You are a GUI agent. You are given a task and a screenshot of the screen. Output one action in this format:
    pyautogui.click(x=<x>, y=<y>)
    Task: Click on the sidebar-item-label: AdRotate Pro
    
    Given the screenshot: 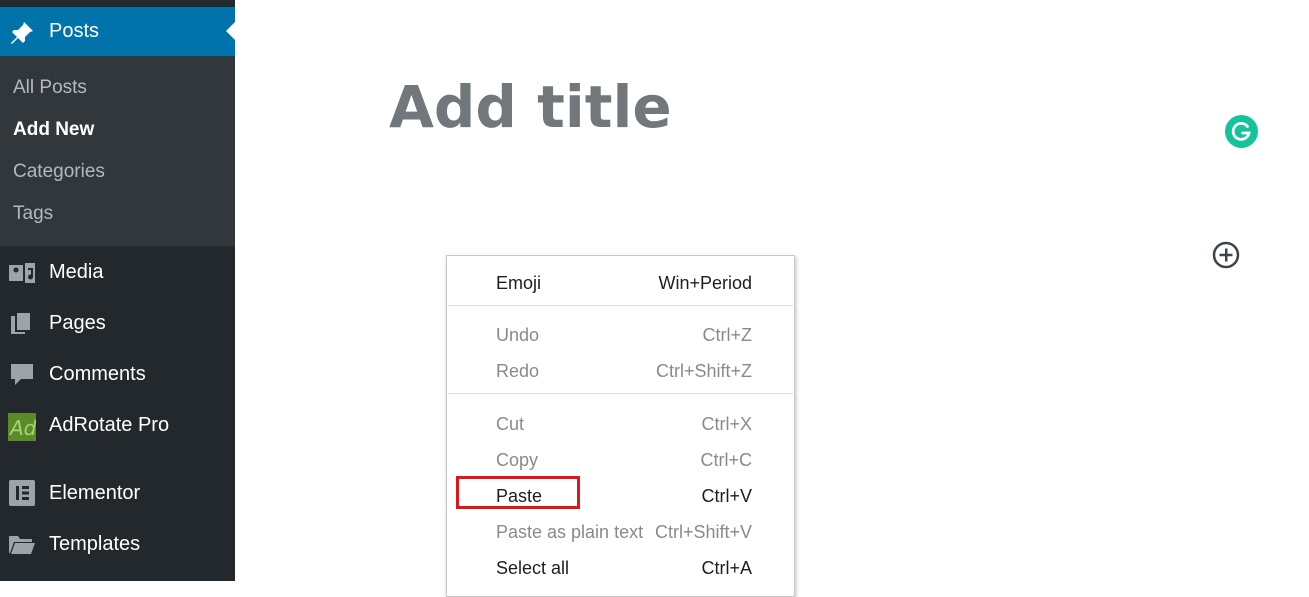 What is the action you would take?
    pyautogui.click(x=109, y=425)
    